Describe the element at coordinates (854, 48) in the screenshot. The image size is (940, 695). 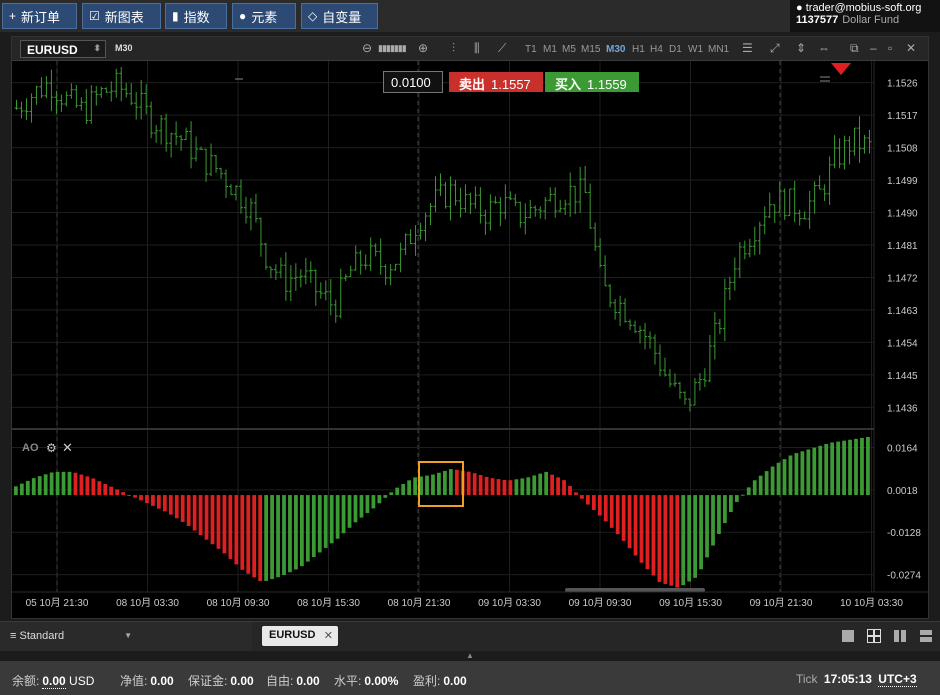
I see `popout-icon: ⧉` at that location.